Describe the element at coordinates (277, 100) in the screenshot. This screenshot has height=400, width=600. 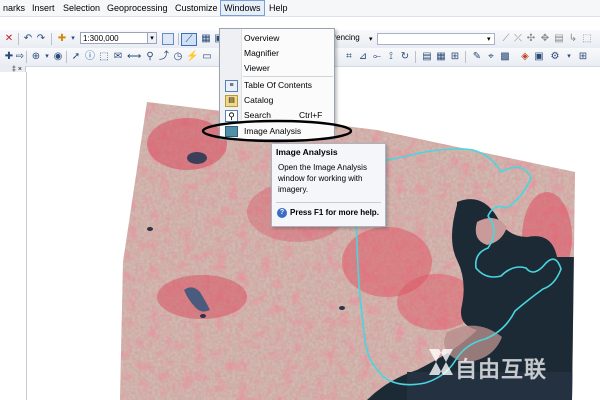
I see `menu-item-catalog: ▤ Catalog` at that location.